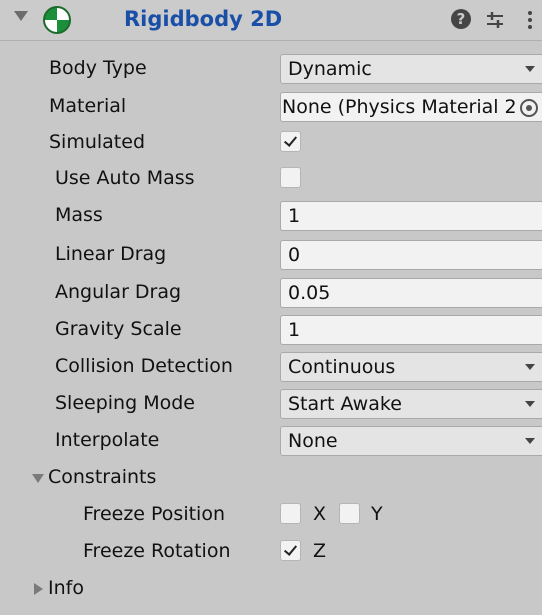 This screenshot has width=542, height=615. I want to click on freeze-position-row: Freeze Position X Y, so click(271, 516).